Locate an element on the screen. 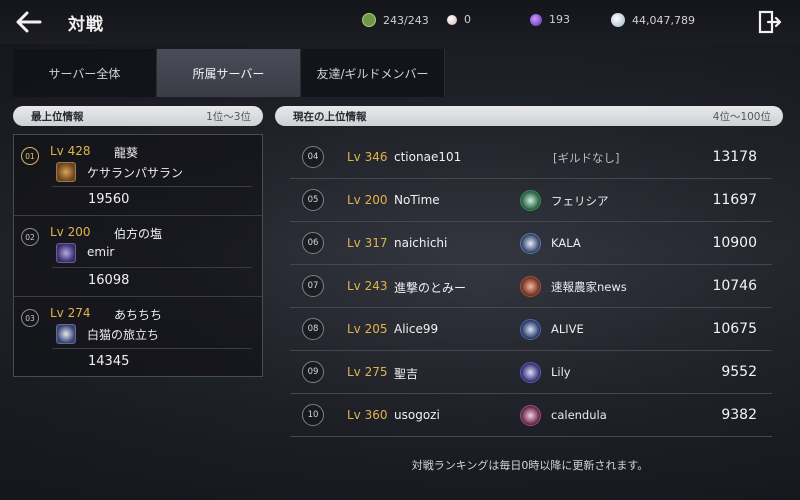  ranking-row: 10 Lv 360 usogozi calendula 9382 is located at coordinates (531, 415).